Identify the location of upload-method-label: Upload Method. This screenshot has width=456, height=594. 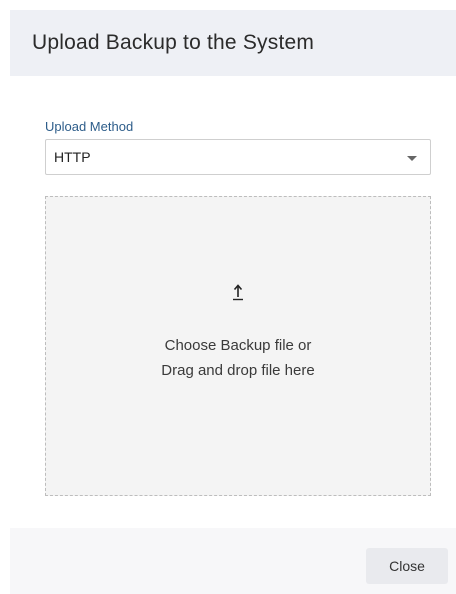
(89, 126).